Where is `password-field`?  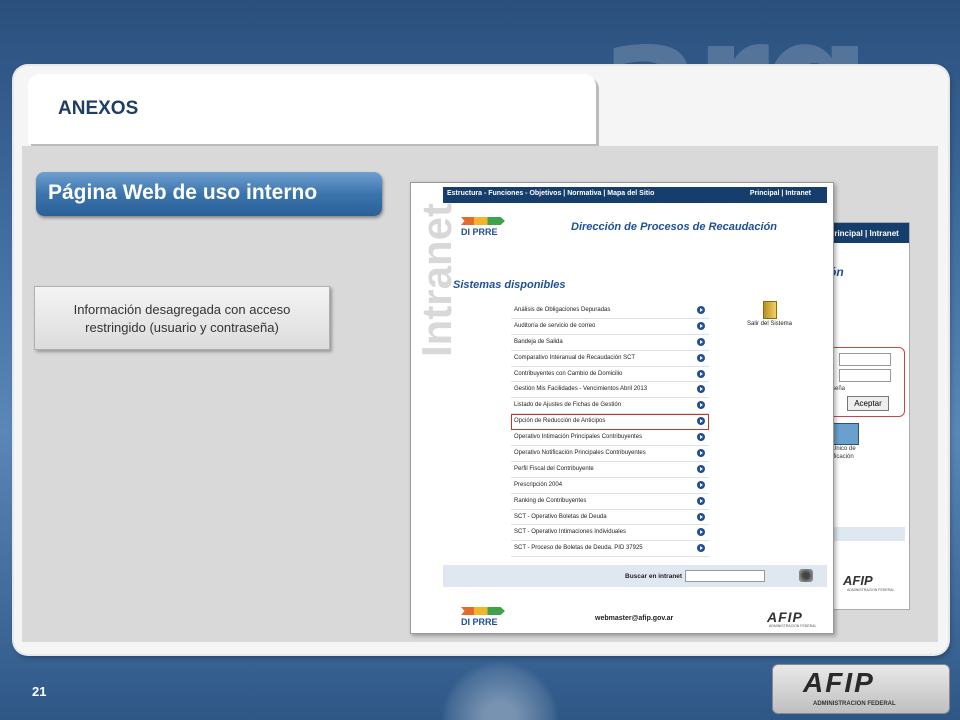 password-field is located at coordinates (865, 375).